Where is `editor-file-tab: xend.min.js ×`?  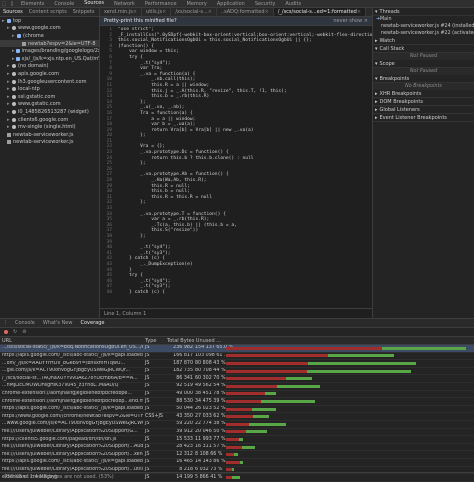
editor-file-tab: xend.min.js × is located at coordinates (121, 12).